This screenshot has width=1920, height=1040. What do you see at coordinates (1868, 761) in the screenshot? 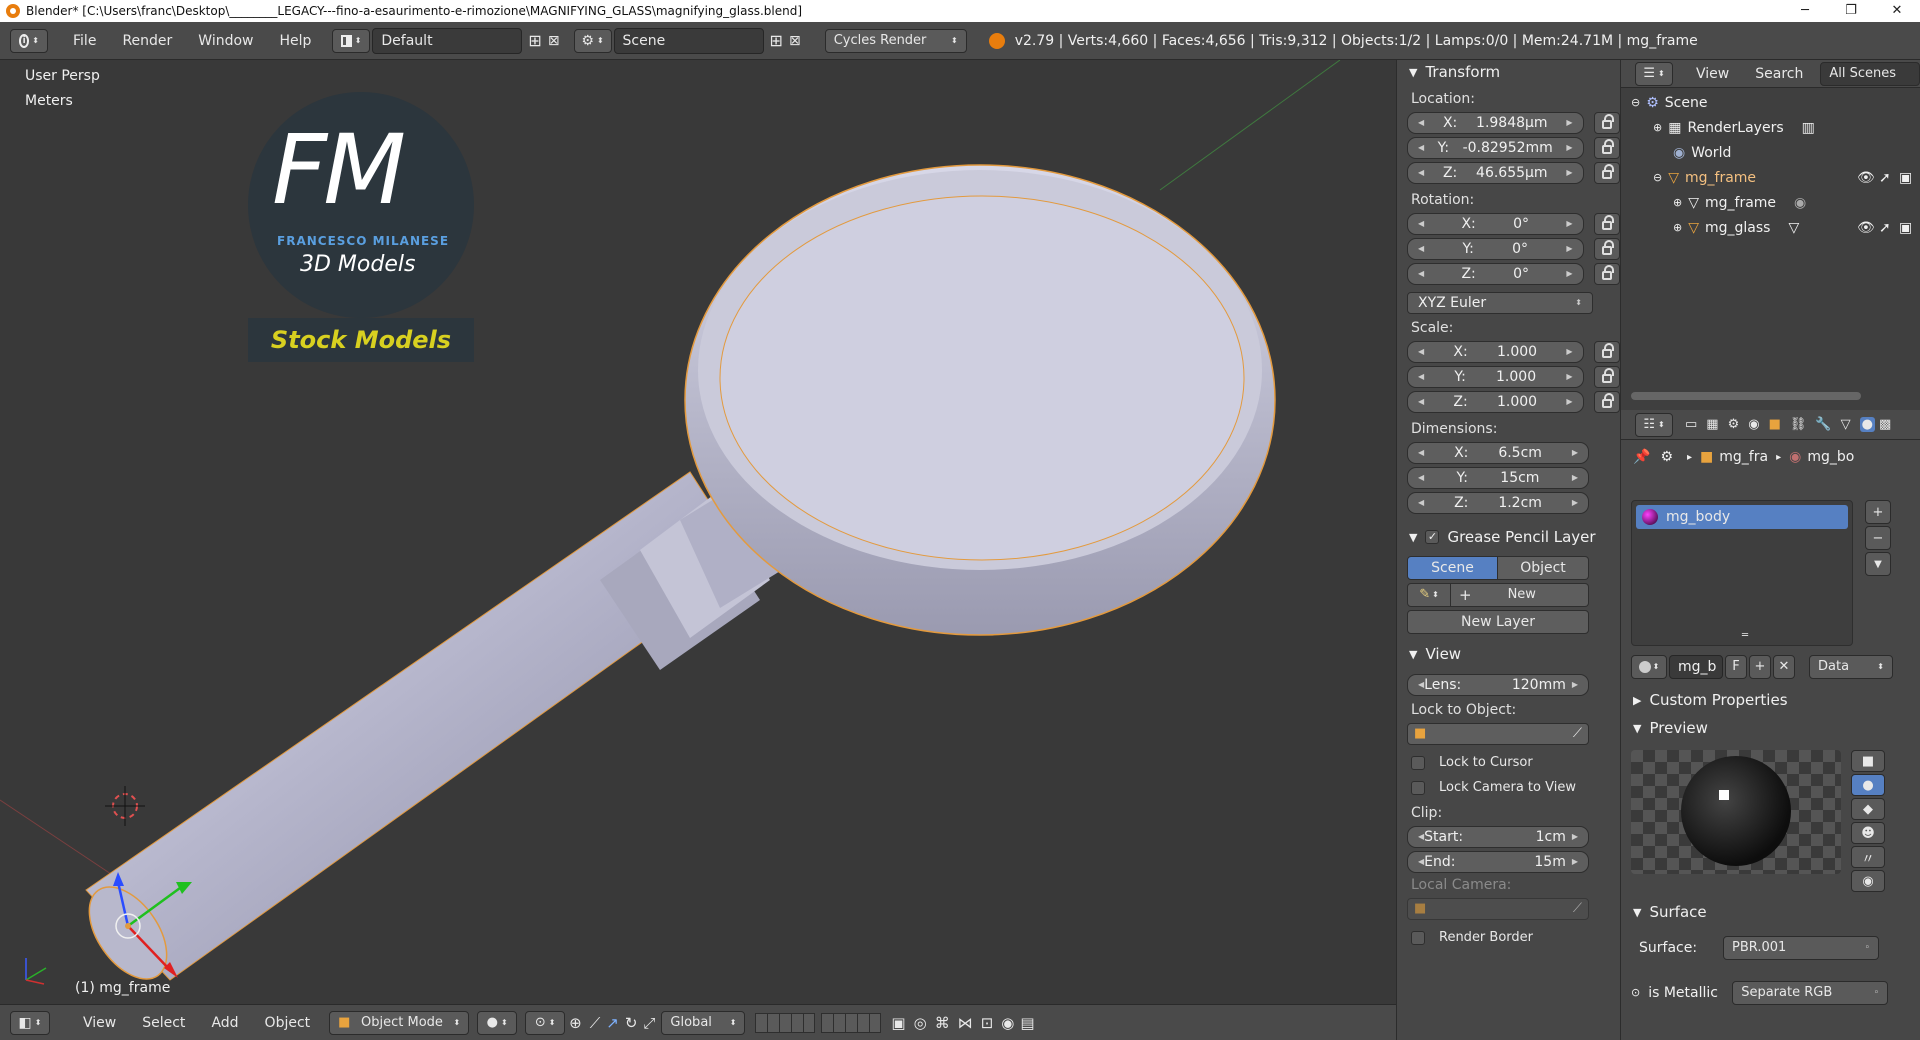
I see `preview-flat-button: ■` at bounding box center [1868, 761].